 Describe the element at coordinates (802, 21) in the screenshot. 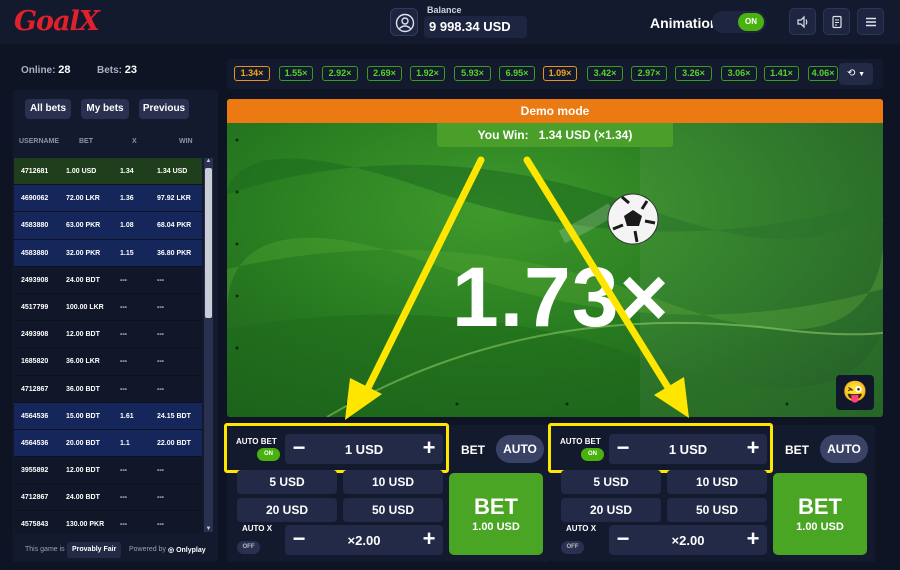

I see `sound-button` at that location.